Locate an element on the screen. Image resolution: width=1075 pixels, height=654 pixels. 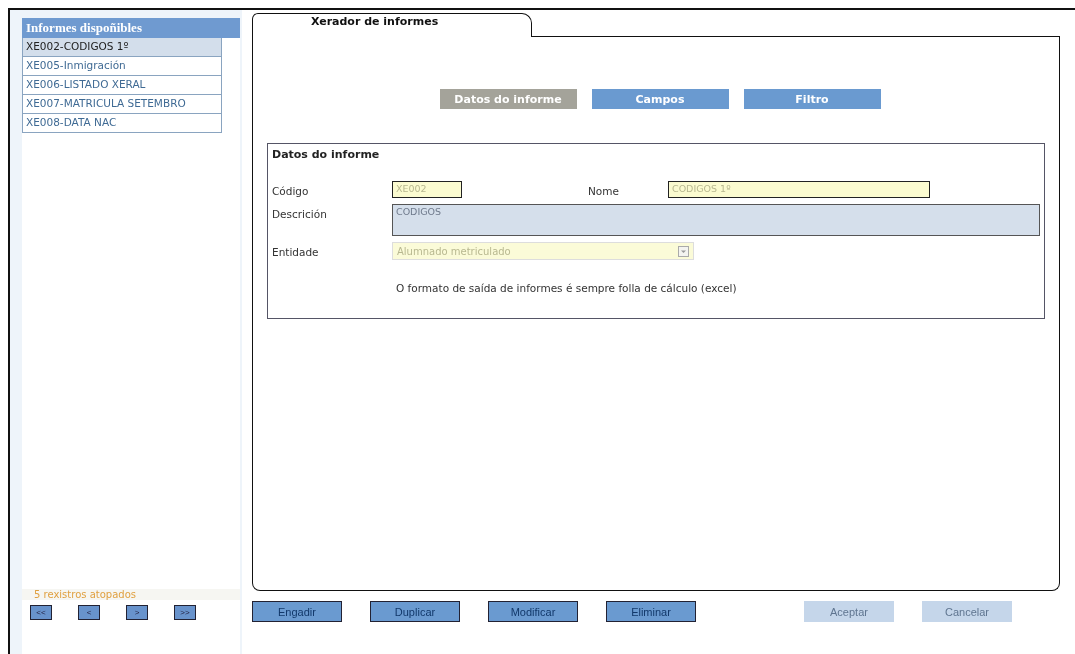
field-label: Entidade is located at coordinates (296, 251).